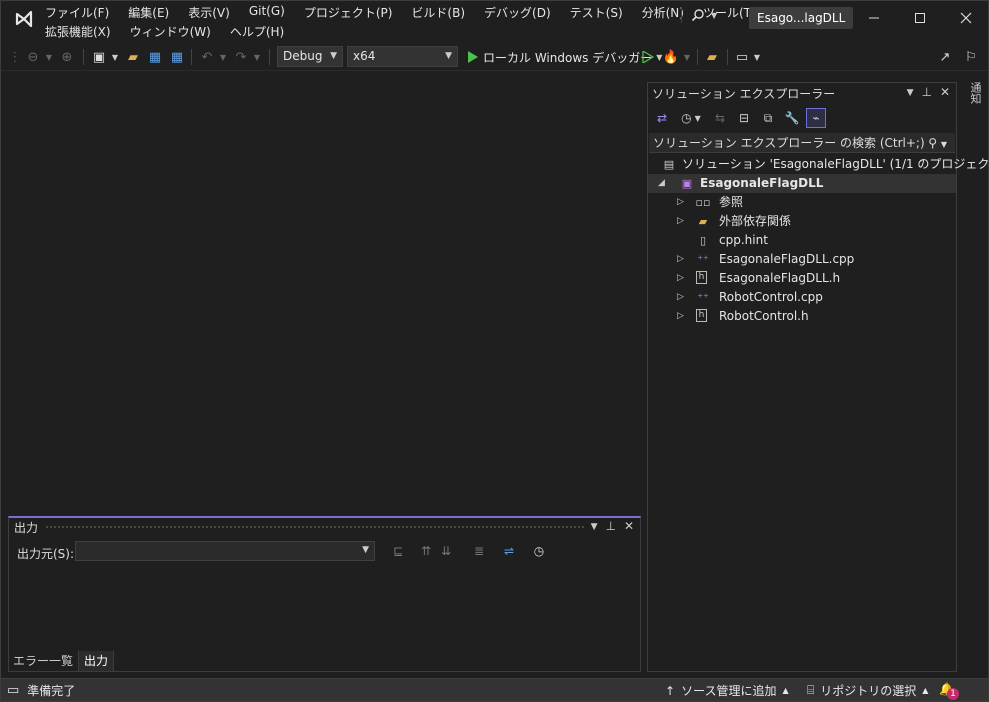 The image size is (989, 702). Describe the element at coordinates (945, 57) in the screenshot. I see `share-icon: ↗` at that location.